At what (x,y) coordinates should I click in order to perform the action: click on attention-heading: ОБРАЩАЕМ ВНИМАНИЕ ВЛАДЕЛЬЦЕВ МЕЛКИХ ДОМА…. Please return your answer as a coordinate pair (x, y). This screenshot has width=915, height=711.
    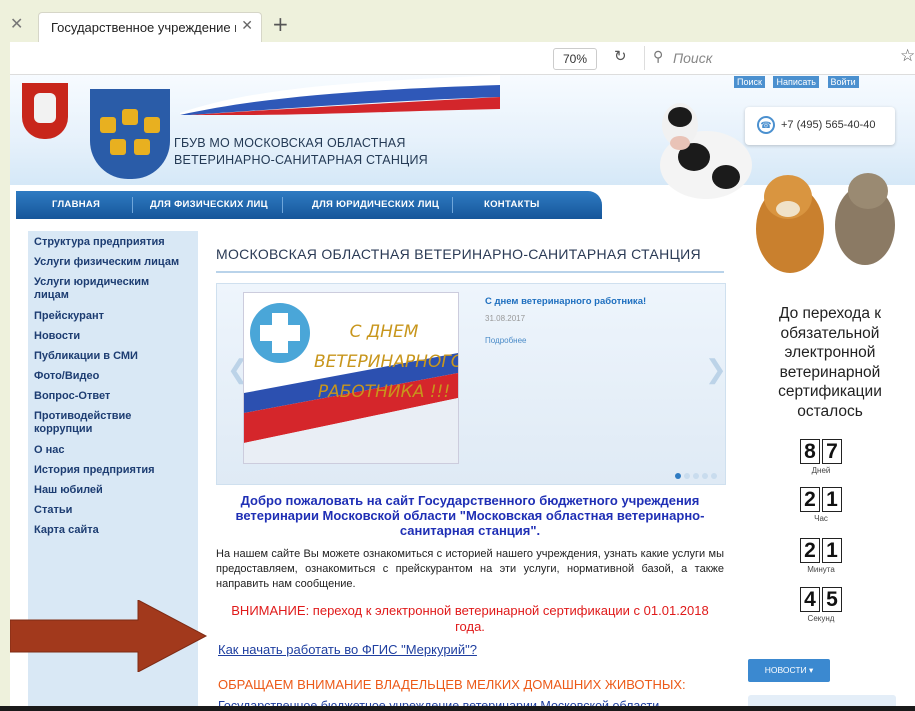
    Looking at the image, I should click on (452, 684).